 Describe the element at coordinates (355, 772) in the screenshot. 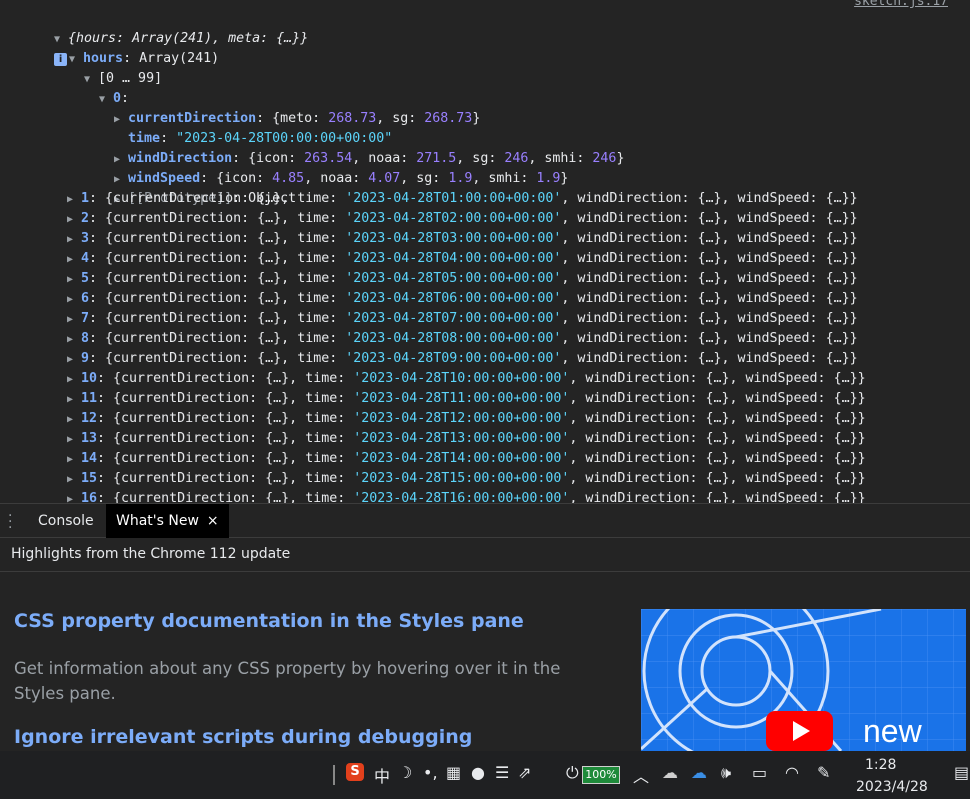

I see `sogou-icon: S` at that location.